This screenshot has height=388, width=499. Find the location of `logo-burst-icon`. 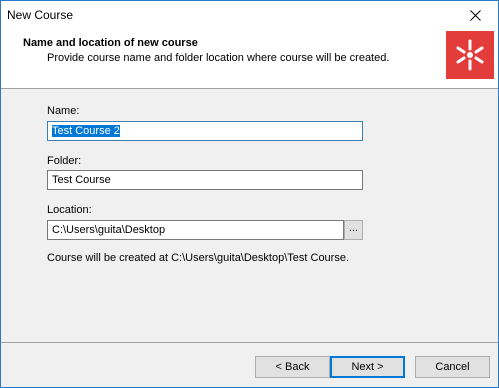

logo-burst-icon is located at coordinates (470, 55).